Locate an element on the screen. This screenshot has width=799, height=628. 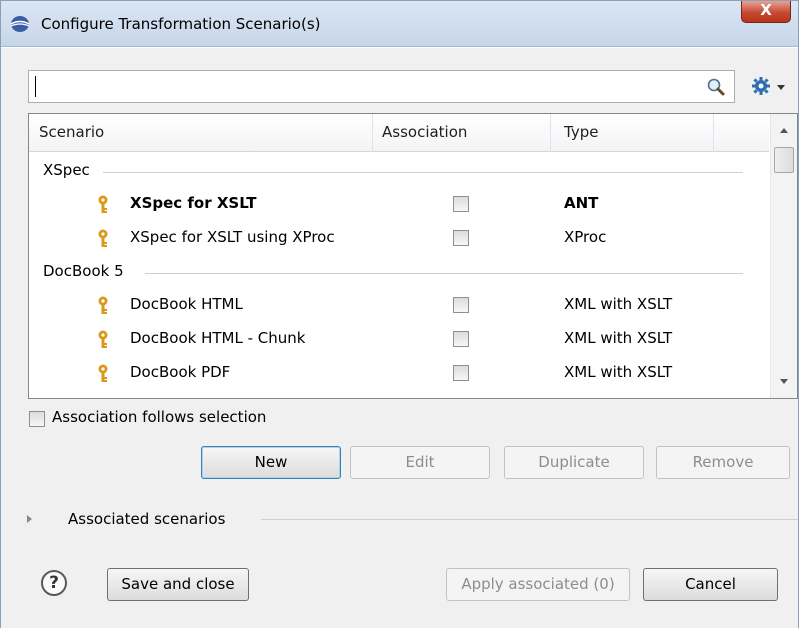
group-header-docbook5: DocBook 5 is located at coordinates (393, 272).